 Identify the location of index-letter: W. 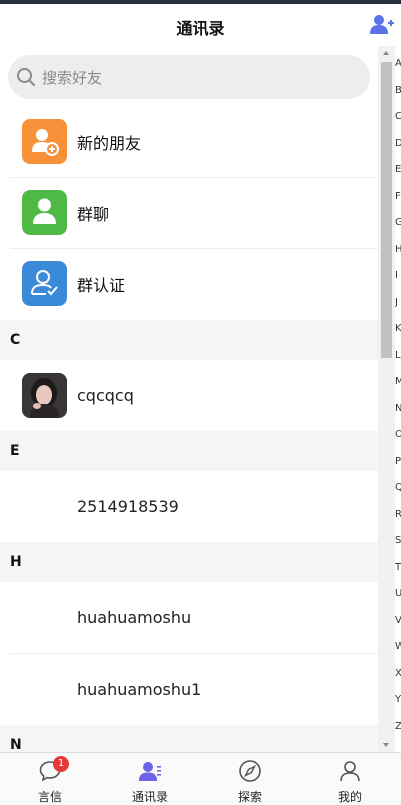
(398, 647).